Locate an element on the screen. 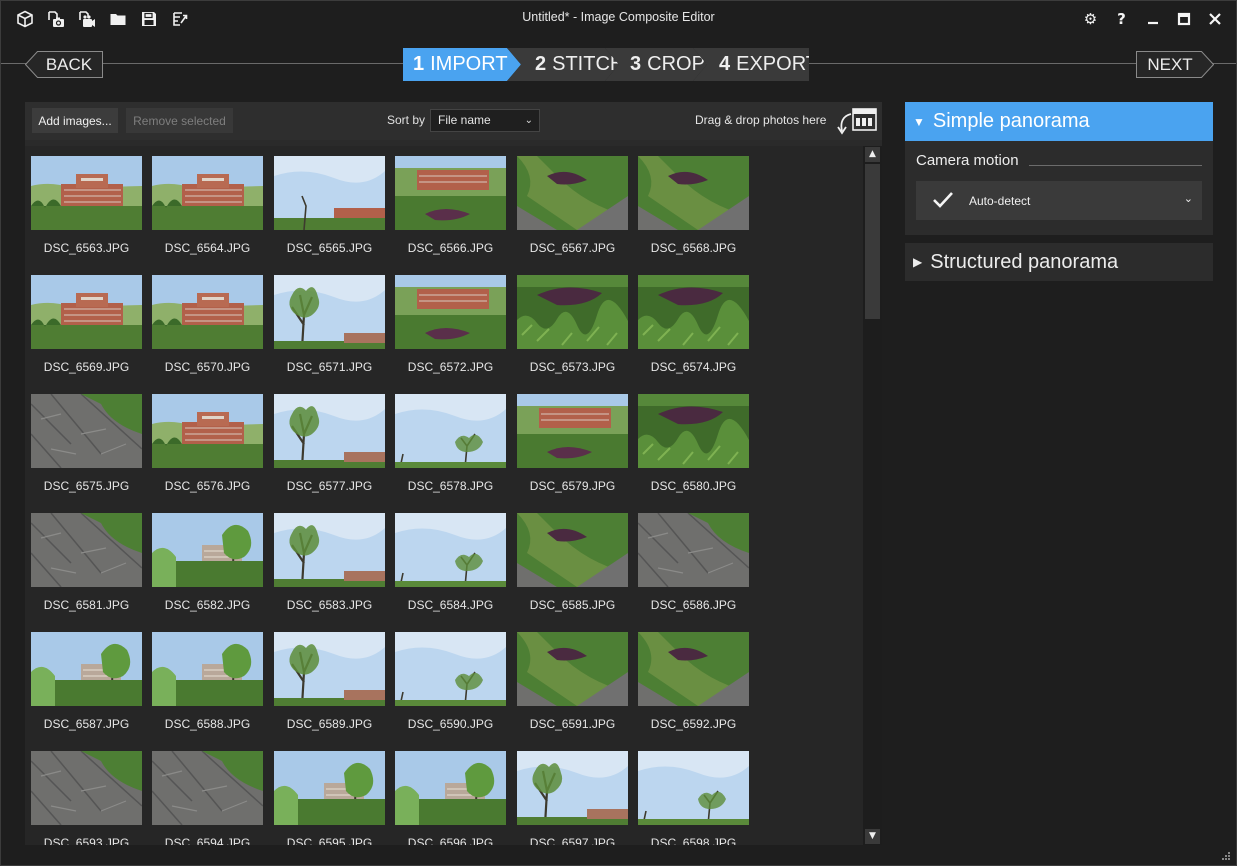  thumbnail-item: DSC_6565.JPG is located at coordinates (329, 205).